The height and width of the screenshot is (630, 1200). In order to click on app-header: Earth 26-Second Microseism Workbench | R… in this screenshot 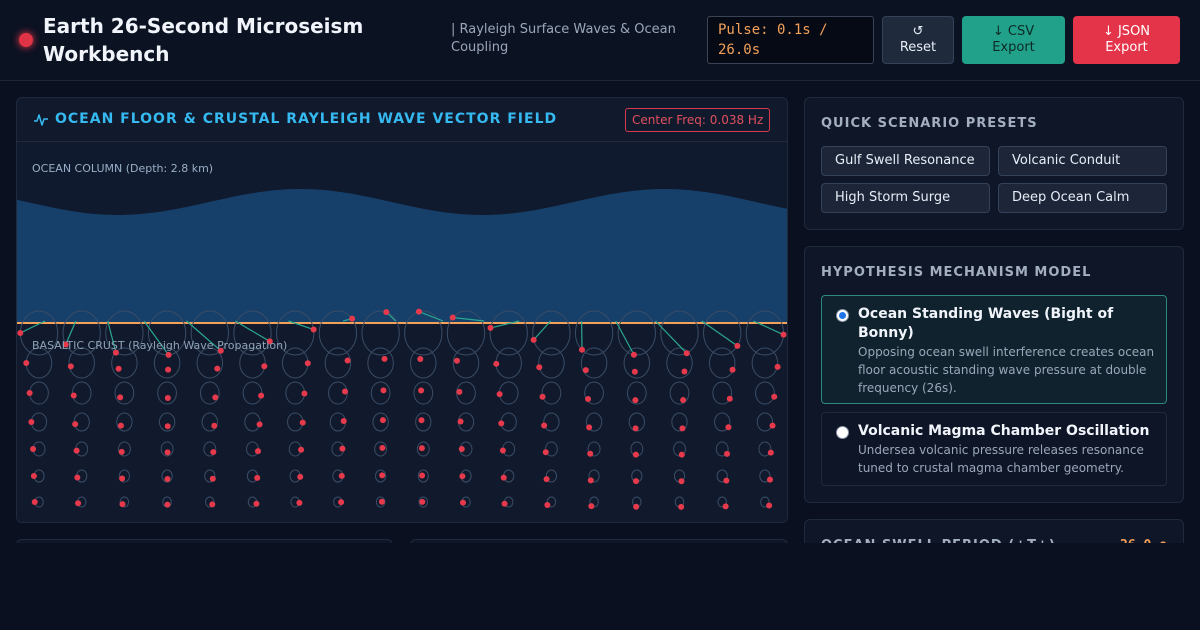, I will do `click(600, 40)`.